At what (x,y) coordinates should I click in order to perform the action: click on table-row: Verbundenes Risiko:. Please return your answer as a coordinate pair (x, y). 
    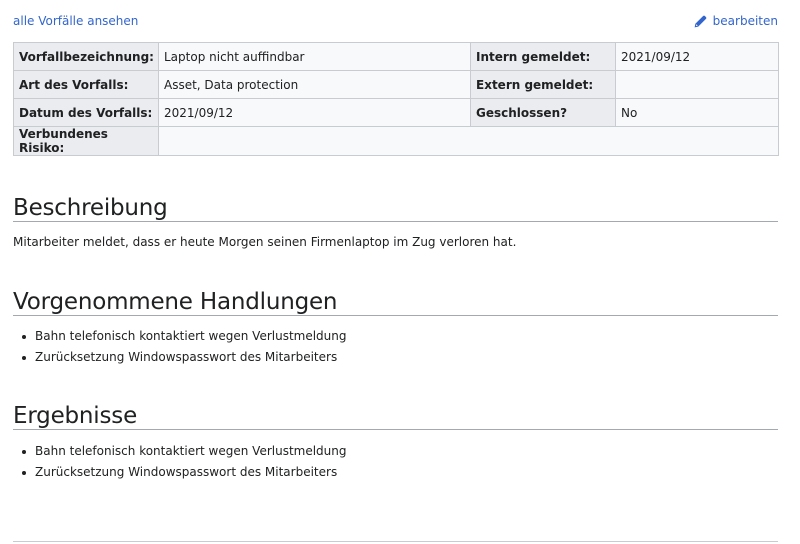
    Looking at the image, I should click on (396, 141).